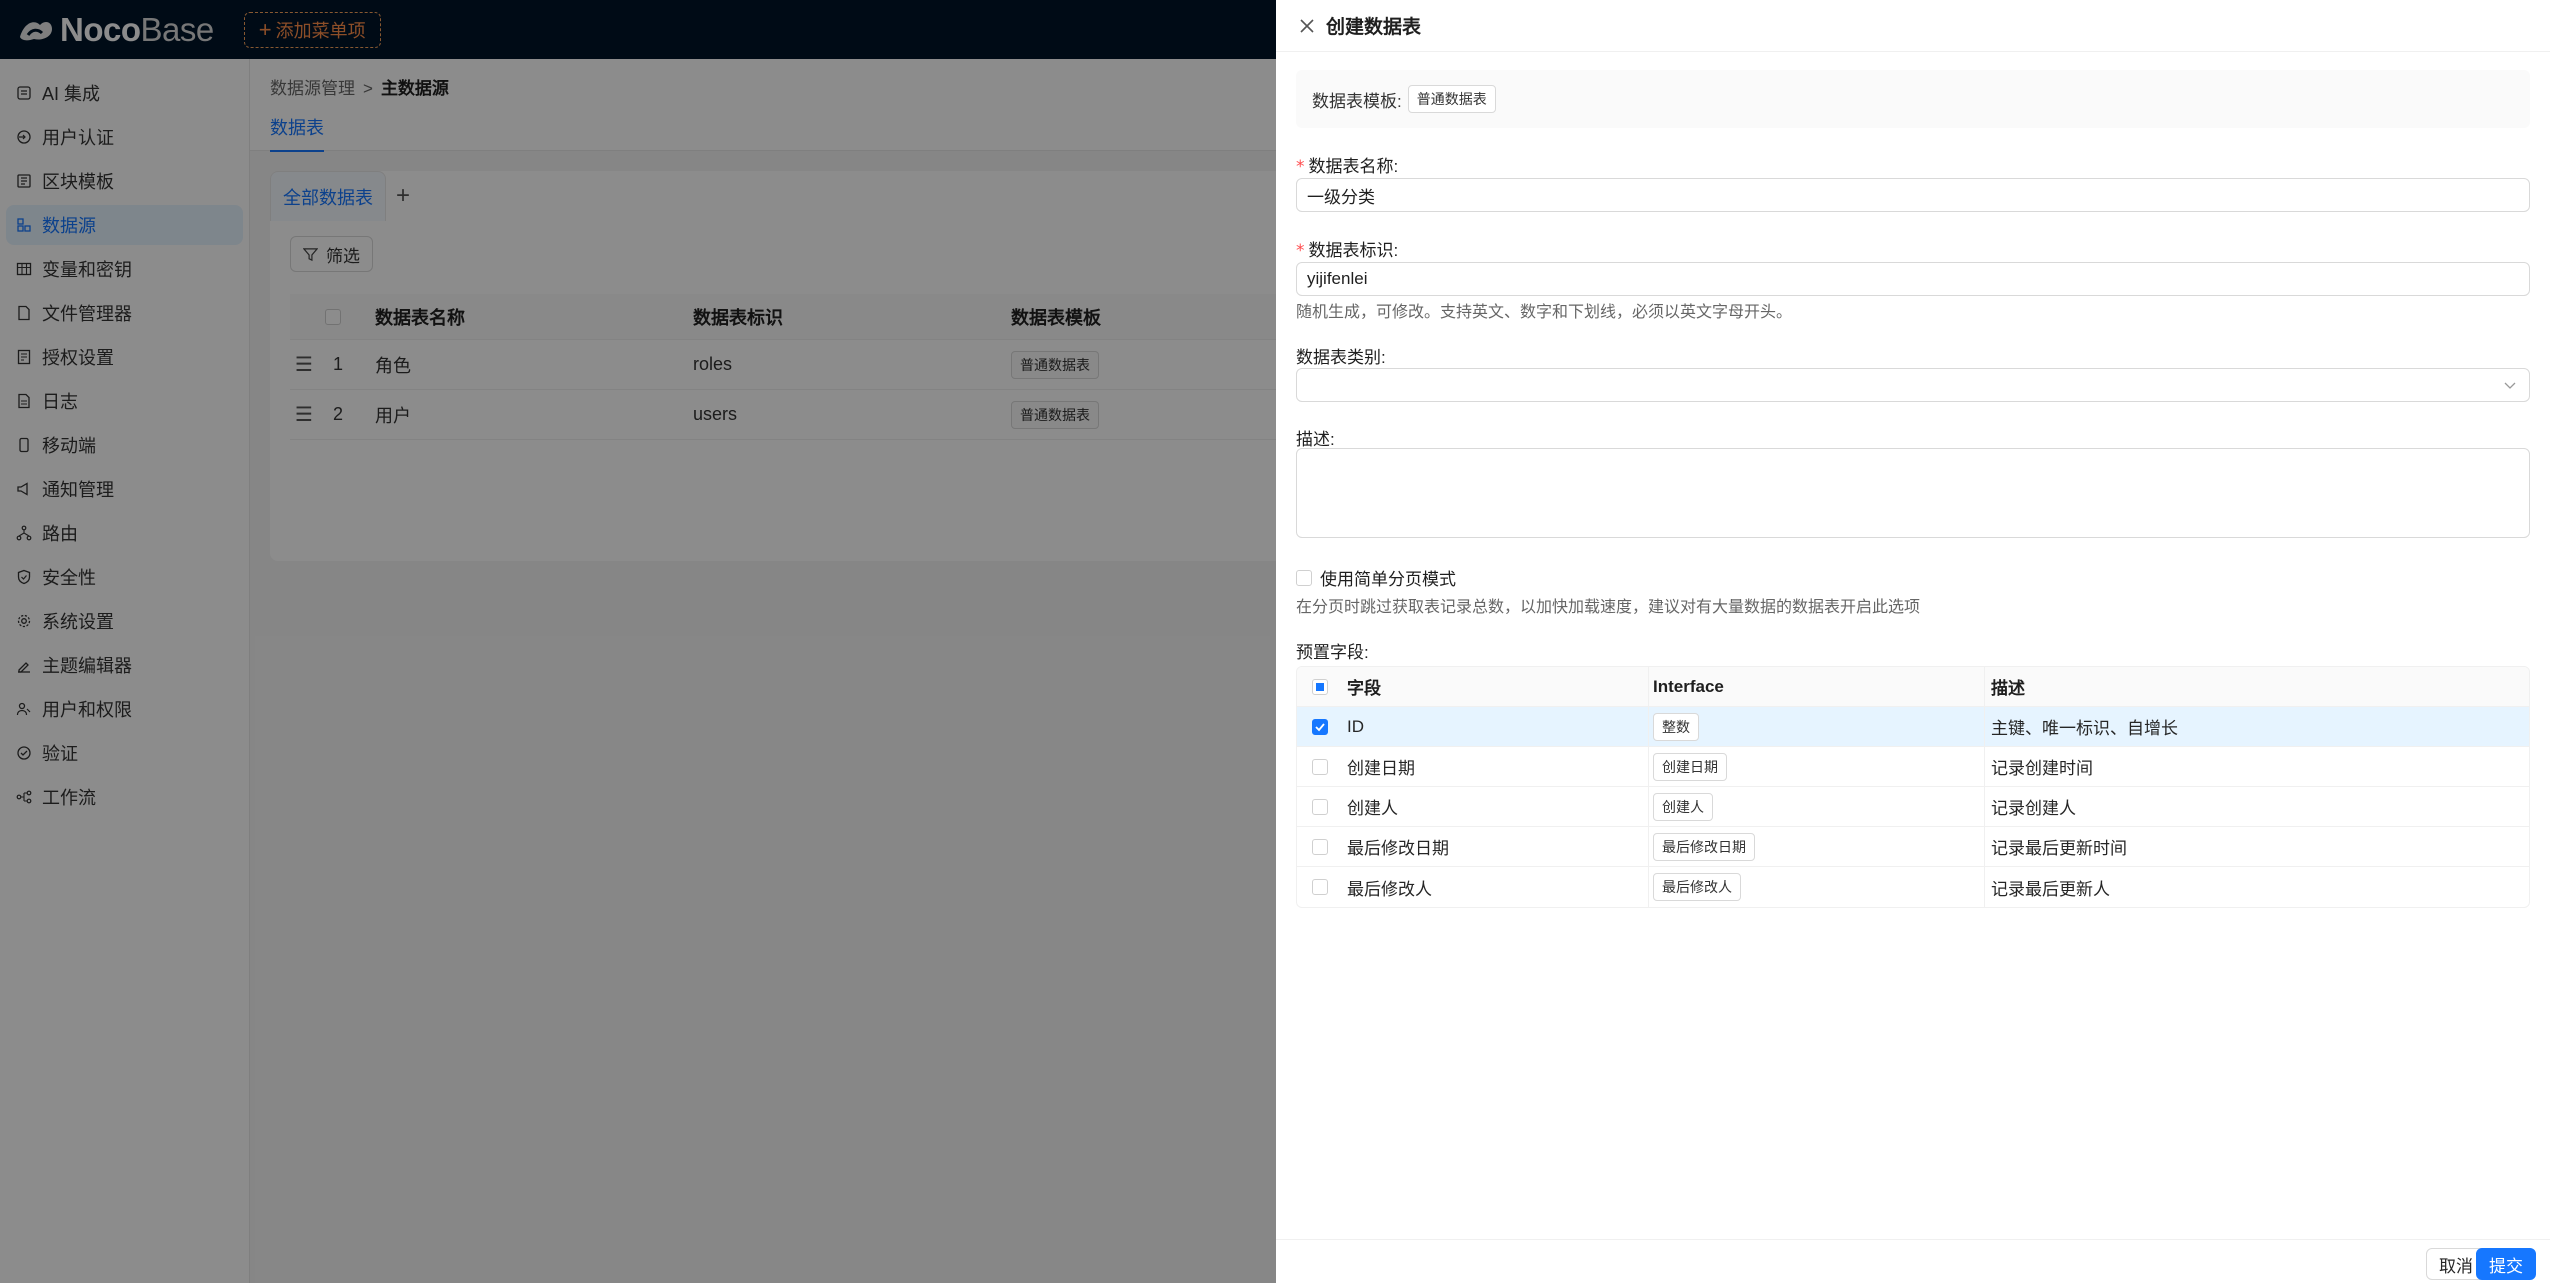 This screenshot has width=2550, height=1283. What do you see at coordinates (1357, 101) in the screenshot?
I see `template-label: 数据表模板:` at bounding box center [1357, 101].